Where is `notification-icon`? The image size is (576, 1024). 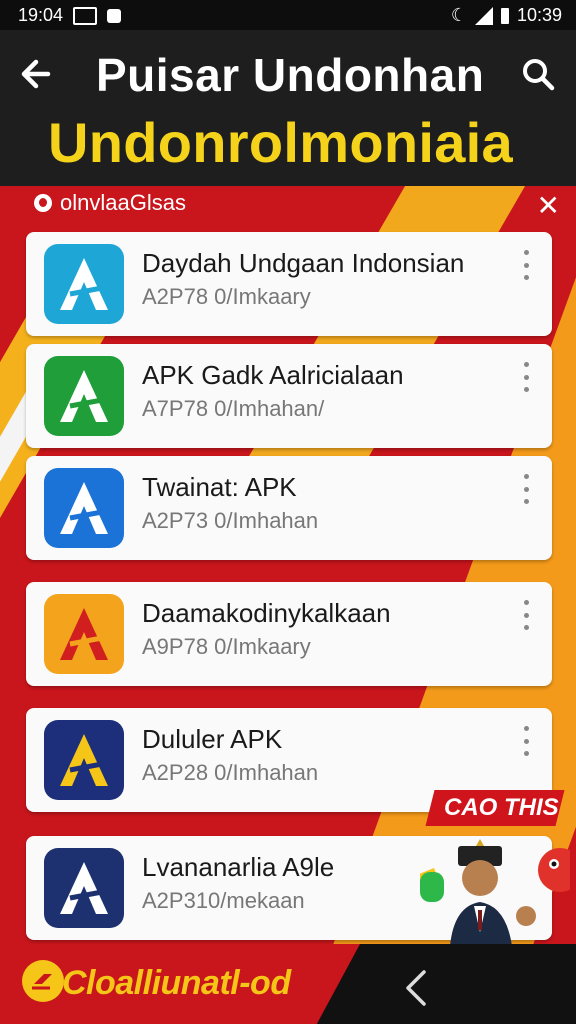
notification-icon is located at coordinates (114, 15).